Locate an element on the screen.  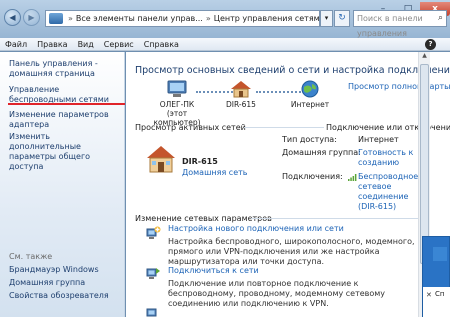
node-label: DIR-615 is located at coordinates (241, 104).